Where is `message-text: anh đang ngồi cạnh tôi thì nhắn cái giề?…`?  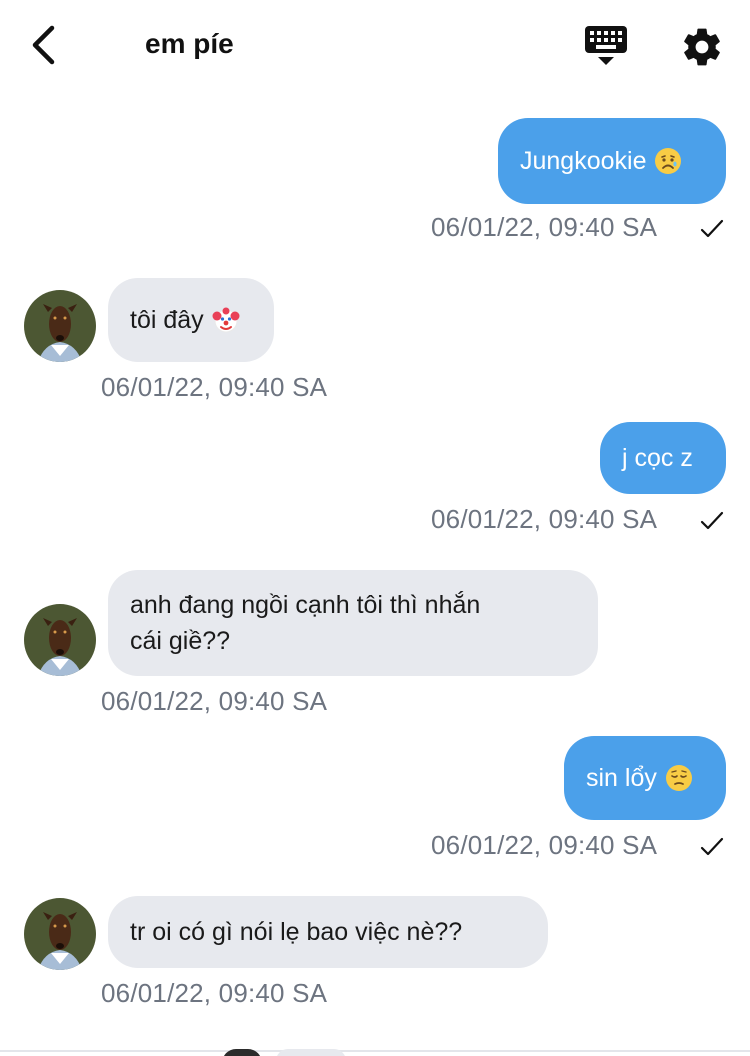
message-text: anh đang ngồi cạnh tôi thì nhắn cái giề?… is located at coordinates (305, 623).